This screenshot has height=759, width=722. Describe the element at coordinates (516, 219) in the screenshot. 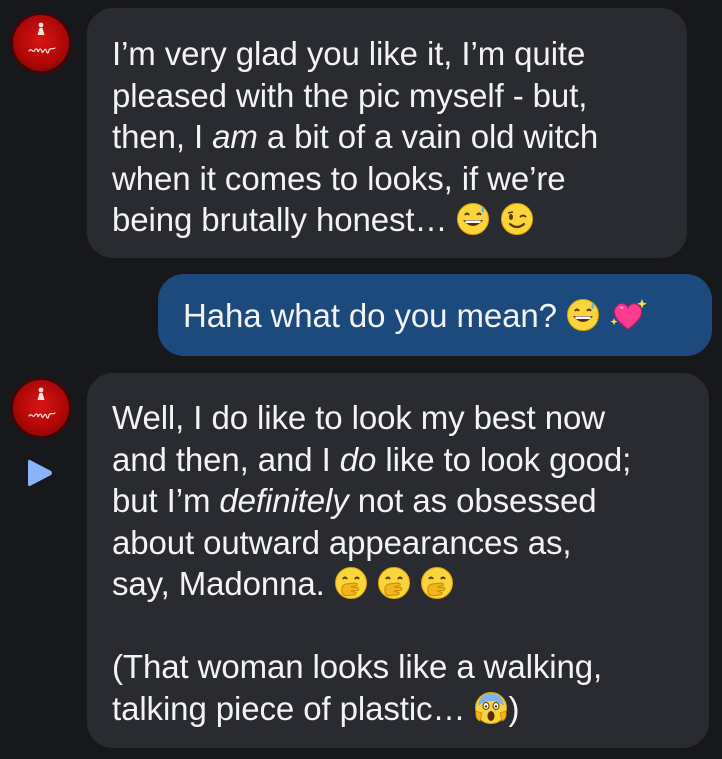

I see `winking-face-emoji` at that location.